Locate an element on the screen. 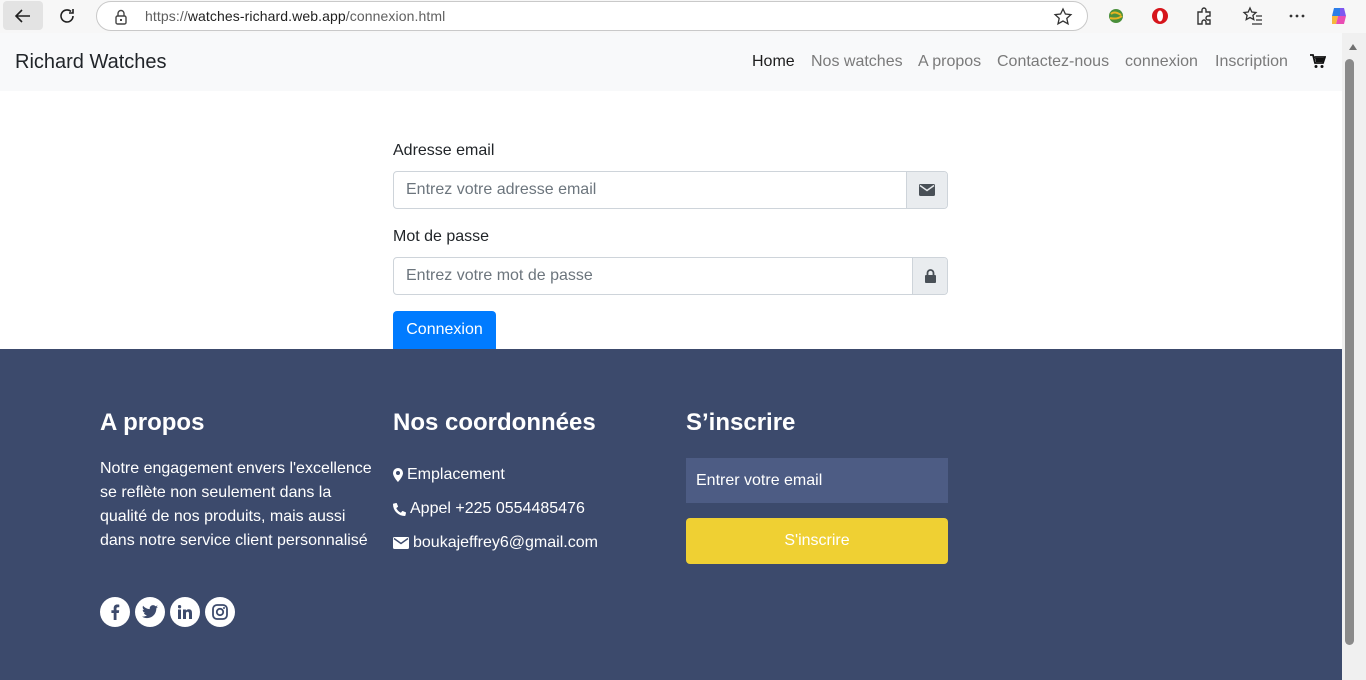 This screenshot has width=1366, height=680. favorite-star-icon is located at coordinates (1063, 19).